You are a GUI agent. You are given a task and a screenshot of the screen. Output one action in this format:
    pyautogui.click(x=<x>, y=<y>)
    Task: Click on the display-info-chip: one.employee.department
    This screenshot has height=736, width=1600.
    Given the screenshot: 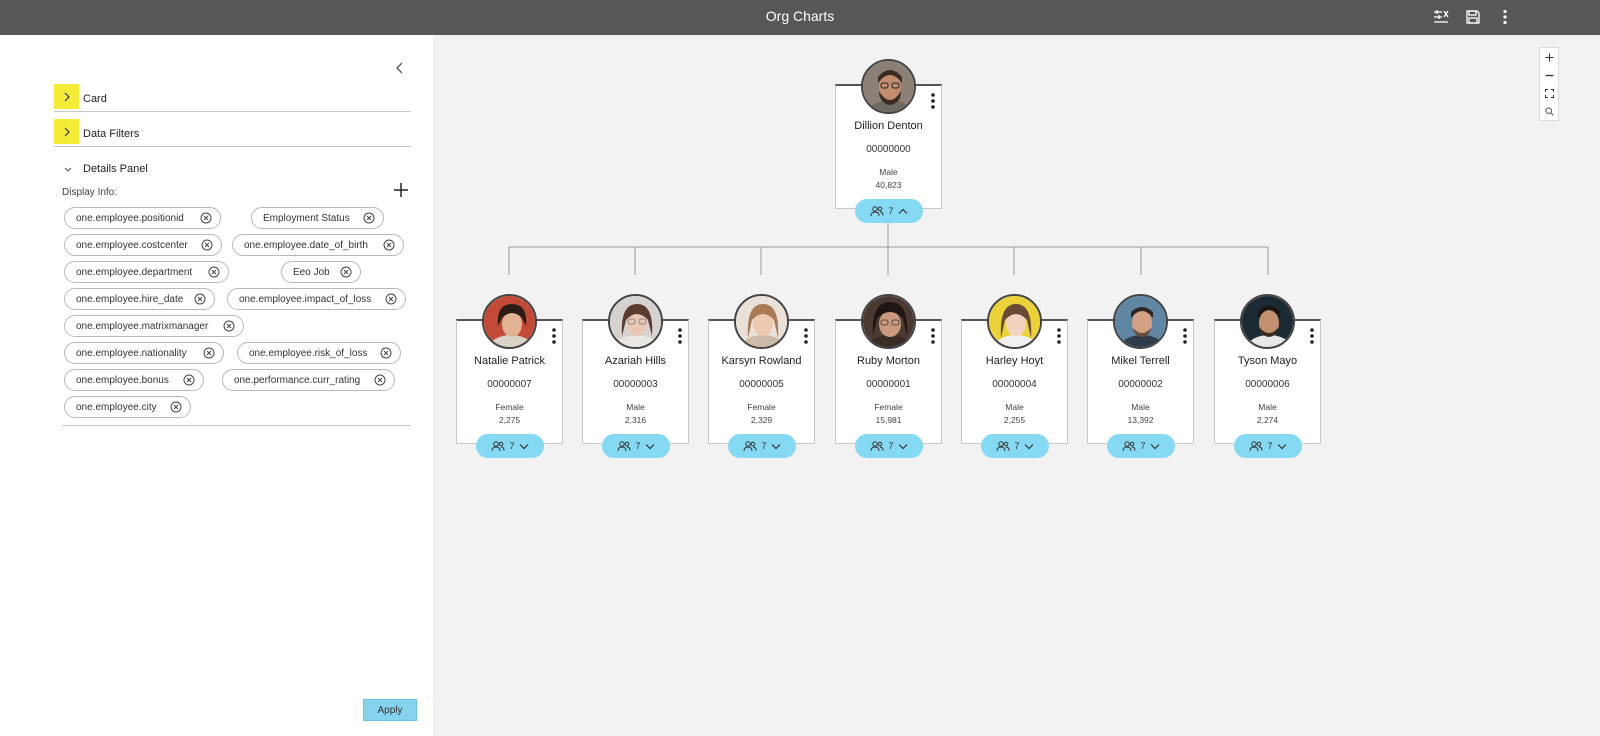 What is the action you would take?
    pyautogui.click(x=146, y=272)
    